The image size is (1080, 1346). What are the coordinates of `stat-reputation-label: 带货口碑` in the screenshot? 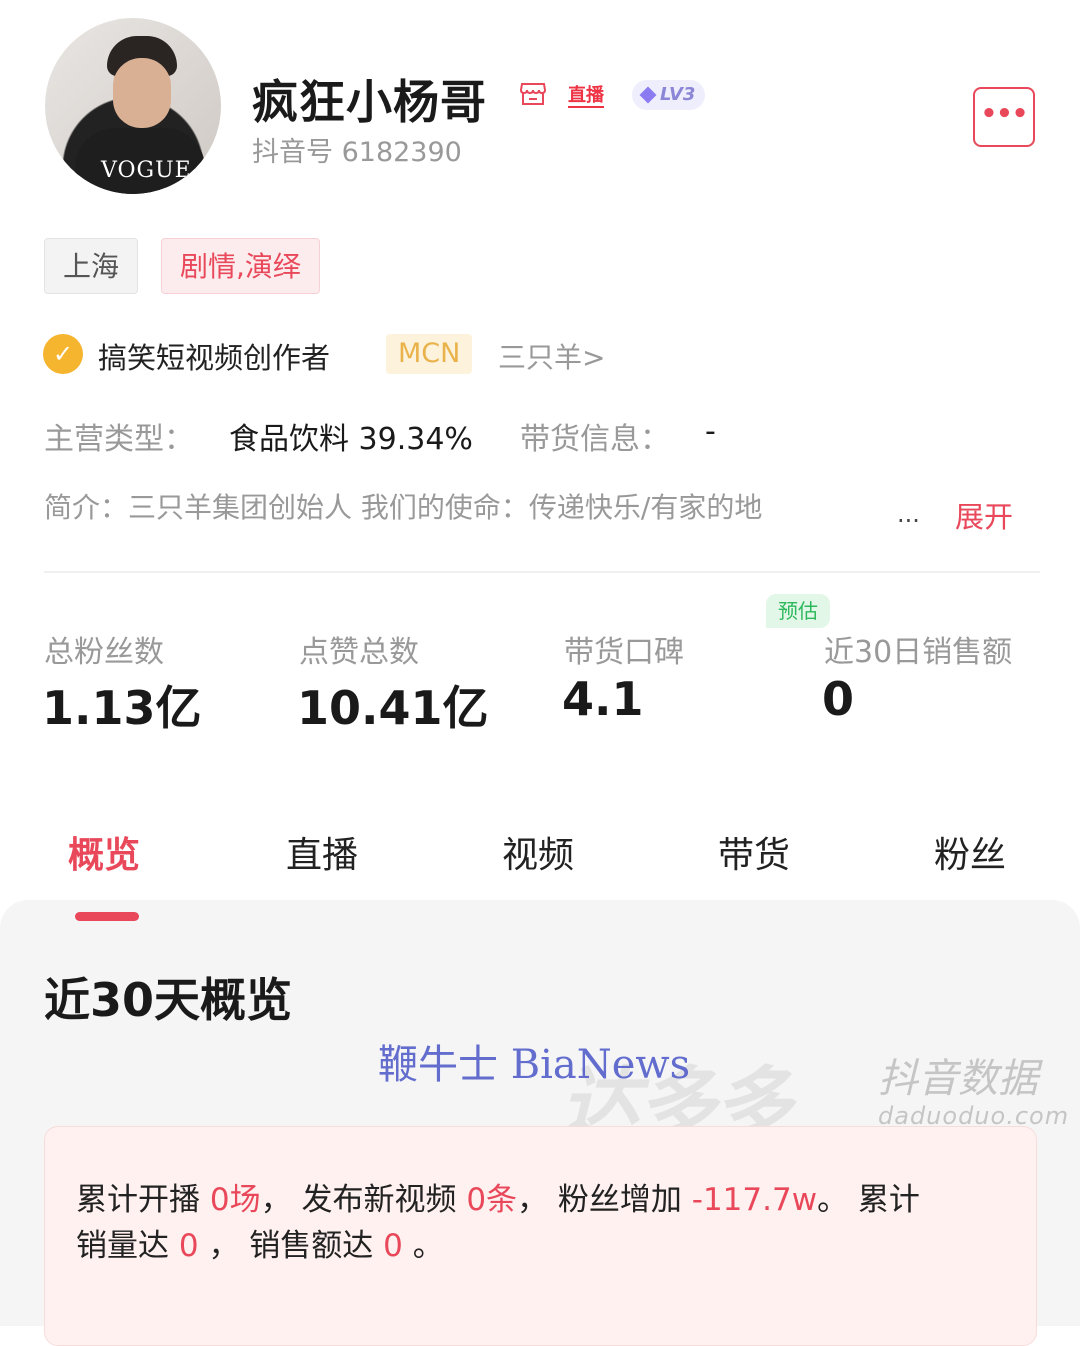 It's located at (624, 652).